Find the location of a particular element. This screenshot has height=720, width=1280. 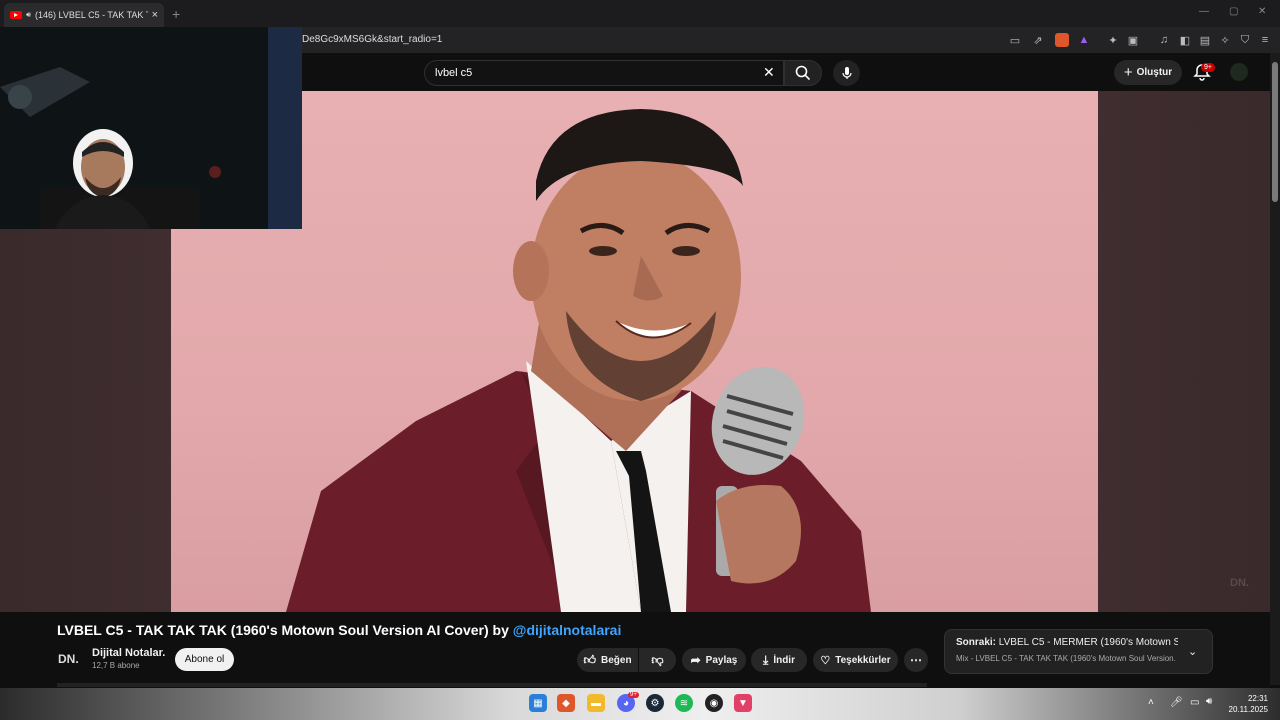

thumbs-down-icon: 👎︎ is located at coordinates (657, 659).